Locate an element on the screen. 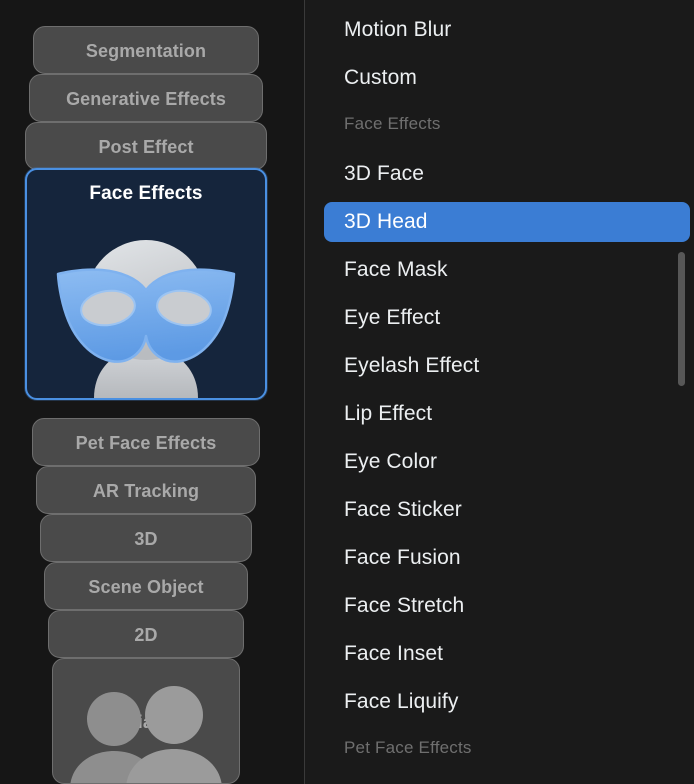  masquerade-mask-avatar-icon-wrap is located at coordinates (146, 308).